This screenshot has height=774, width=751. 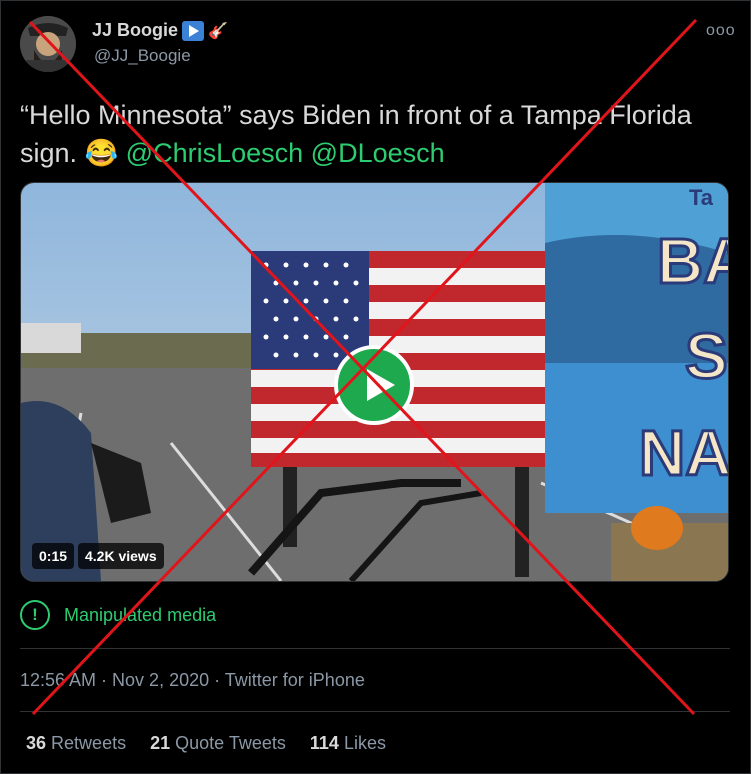 What do you see at coordinates (706, 356) in the screenshot?
I see `sign-text-s: S` at bounding box center [706, 356].